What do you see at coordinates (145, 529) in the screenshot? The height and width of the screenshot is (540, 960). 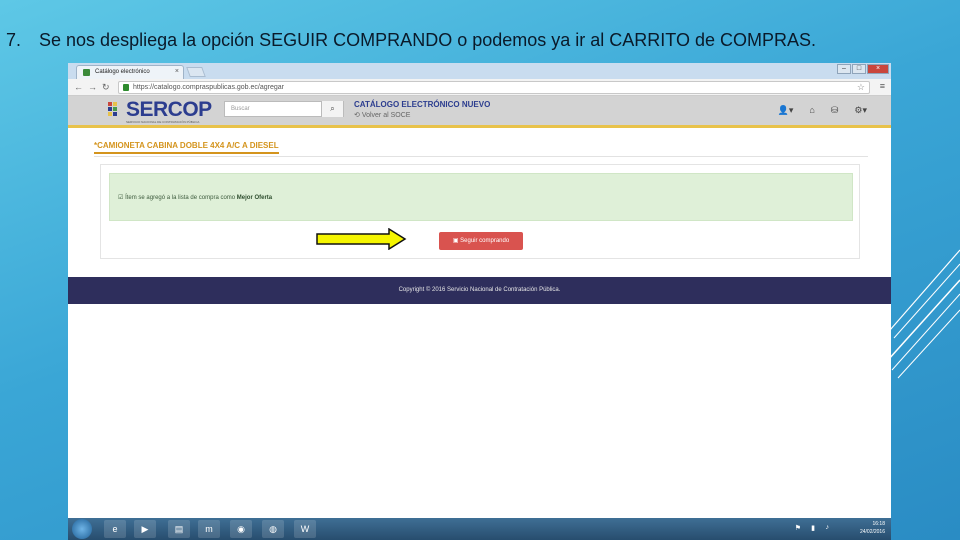 I see `media-player-icon: ▶` at bounding box center [145, 529].